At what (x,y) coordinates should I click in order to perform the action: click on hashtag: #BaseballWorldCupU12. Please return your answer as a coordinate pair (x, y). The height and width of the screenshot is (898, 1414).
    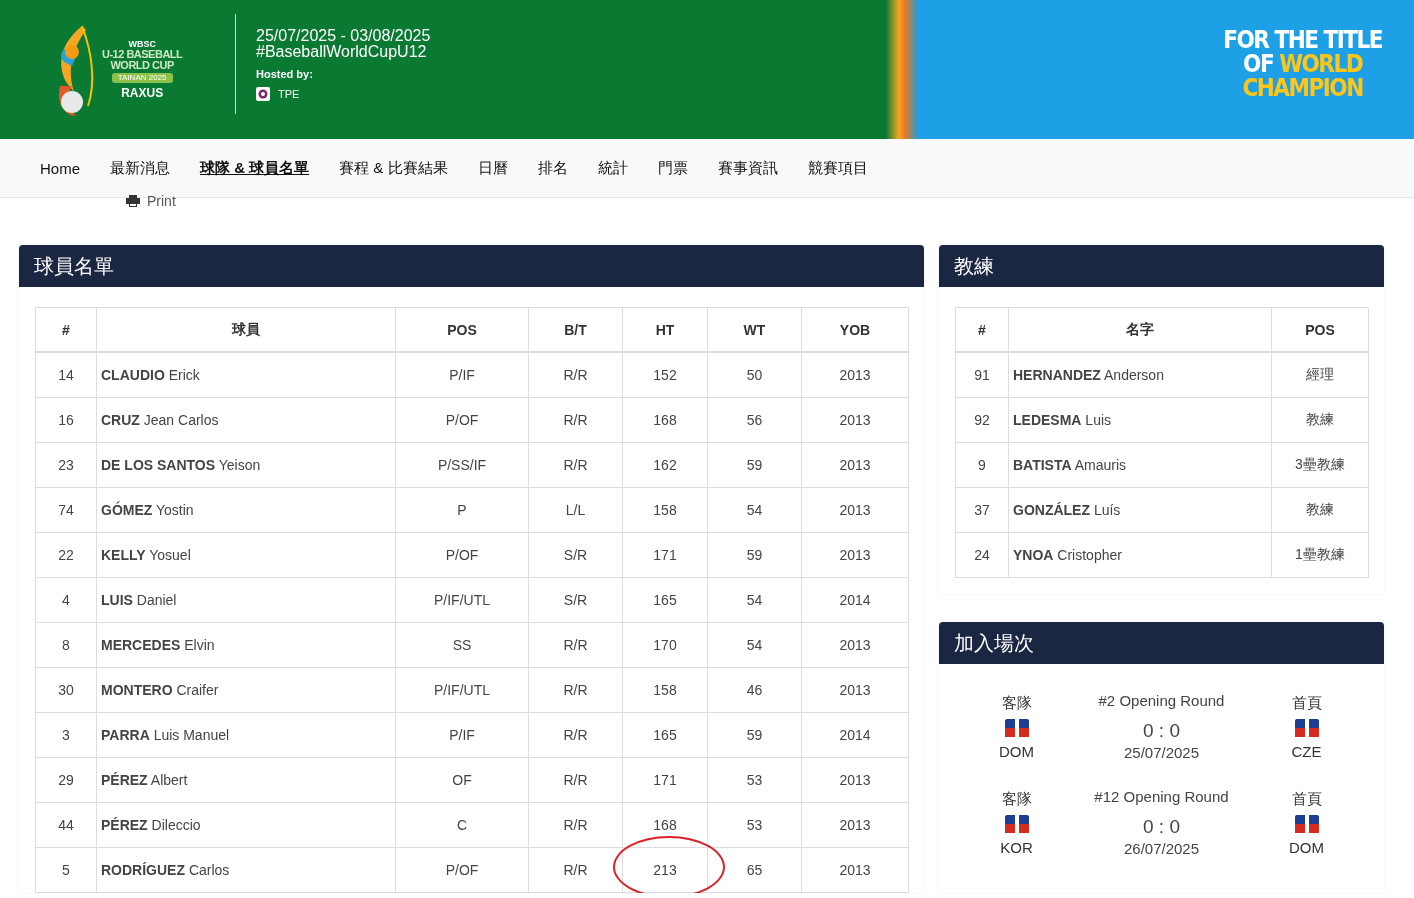
    Looking at the image, I should click on (342, 52).